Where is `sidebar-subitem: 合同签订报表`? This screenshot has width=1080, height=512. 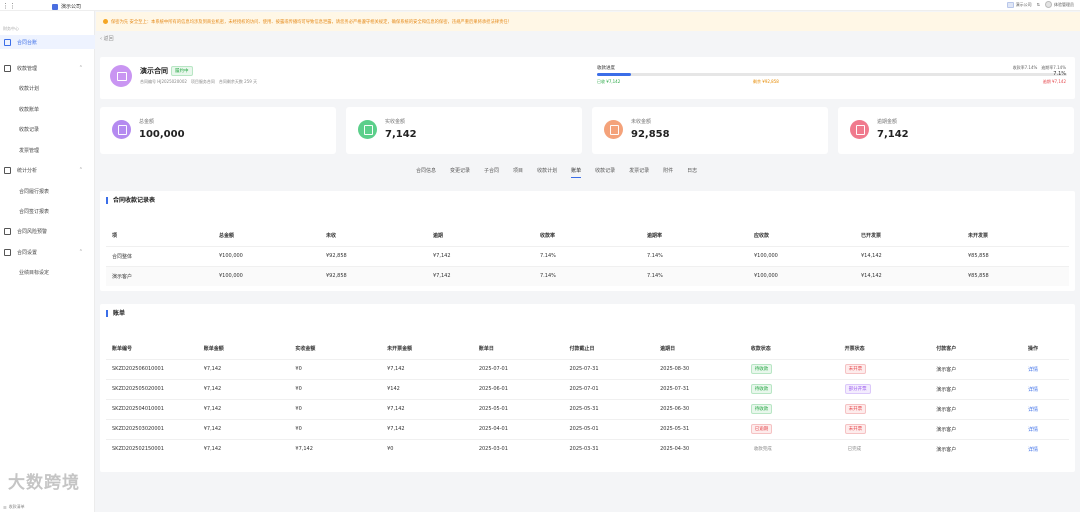
sidebar-subitem: 合同签订报表 is located at coordinates (34, 211).